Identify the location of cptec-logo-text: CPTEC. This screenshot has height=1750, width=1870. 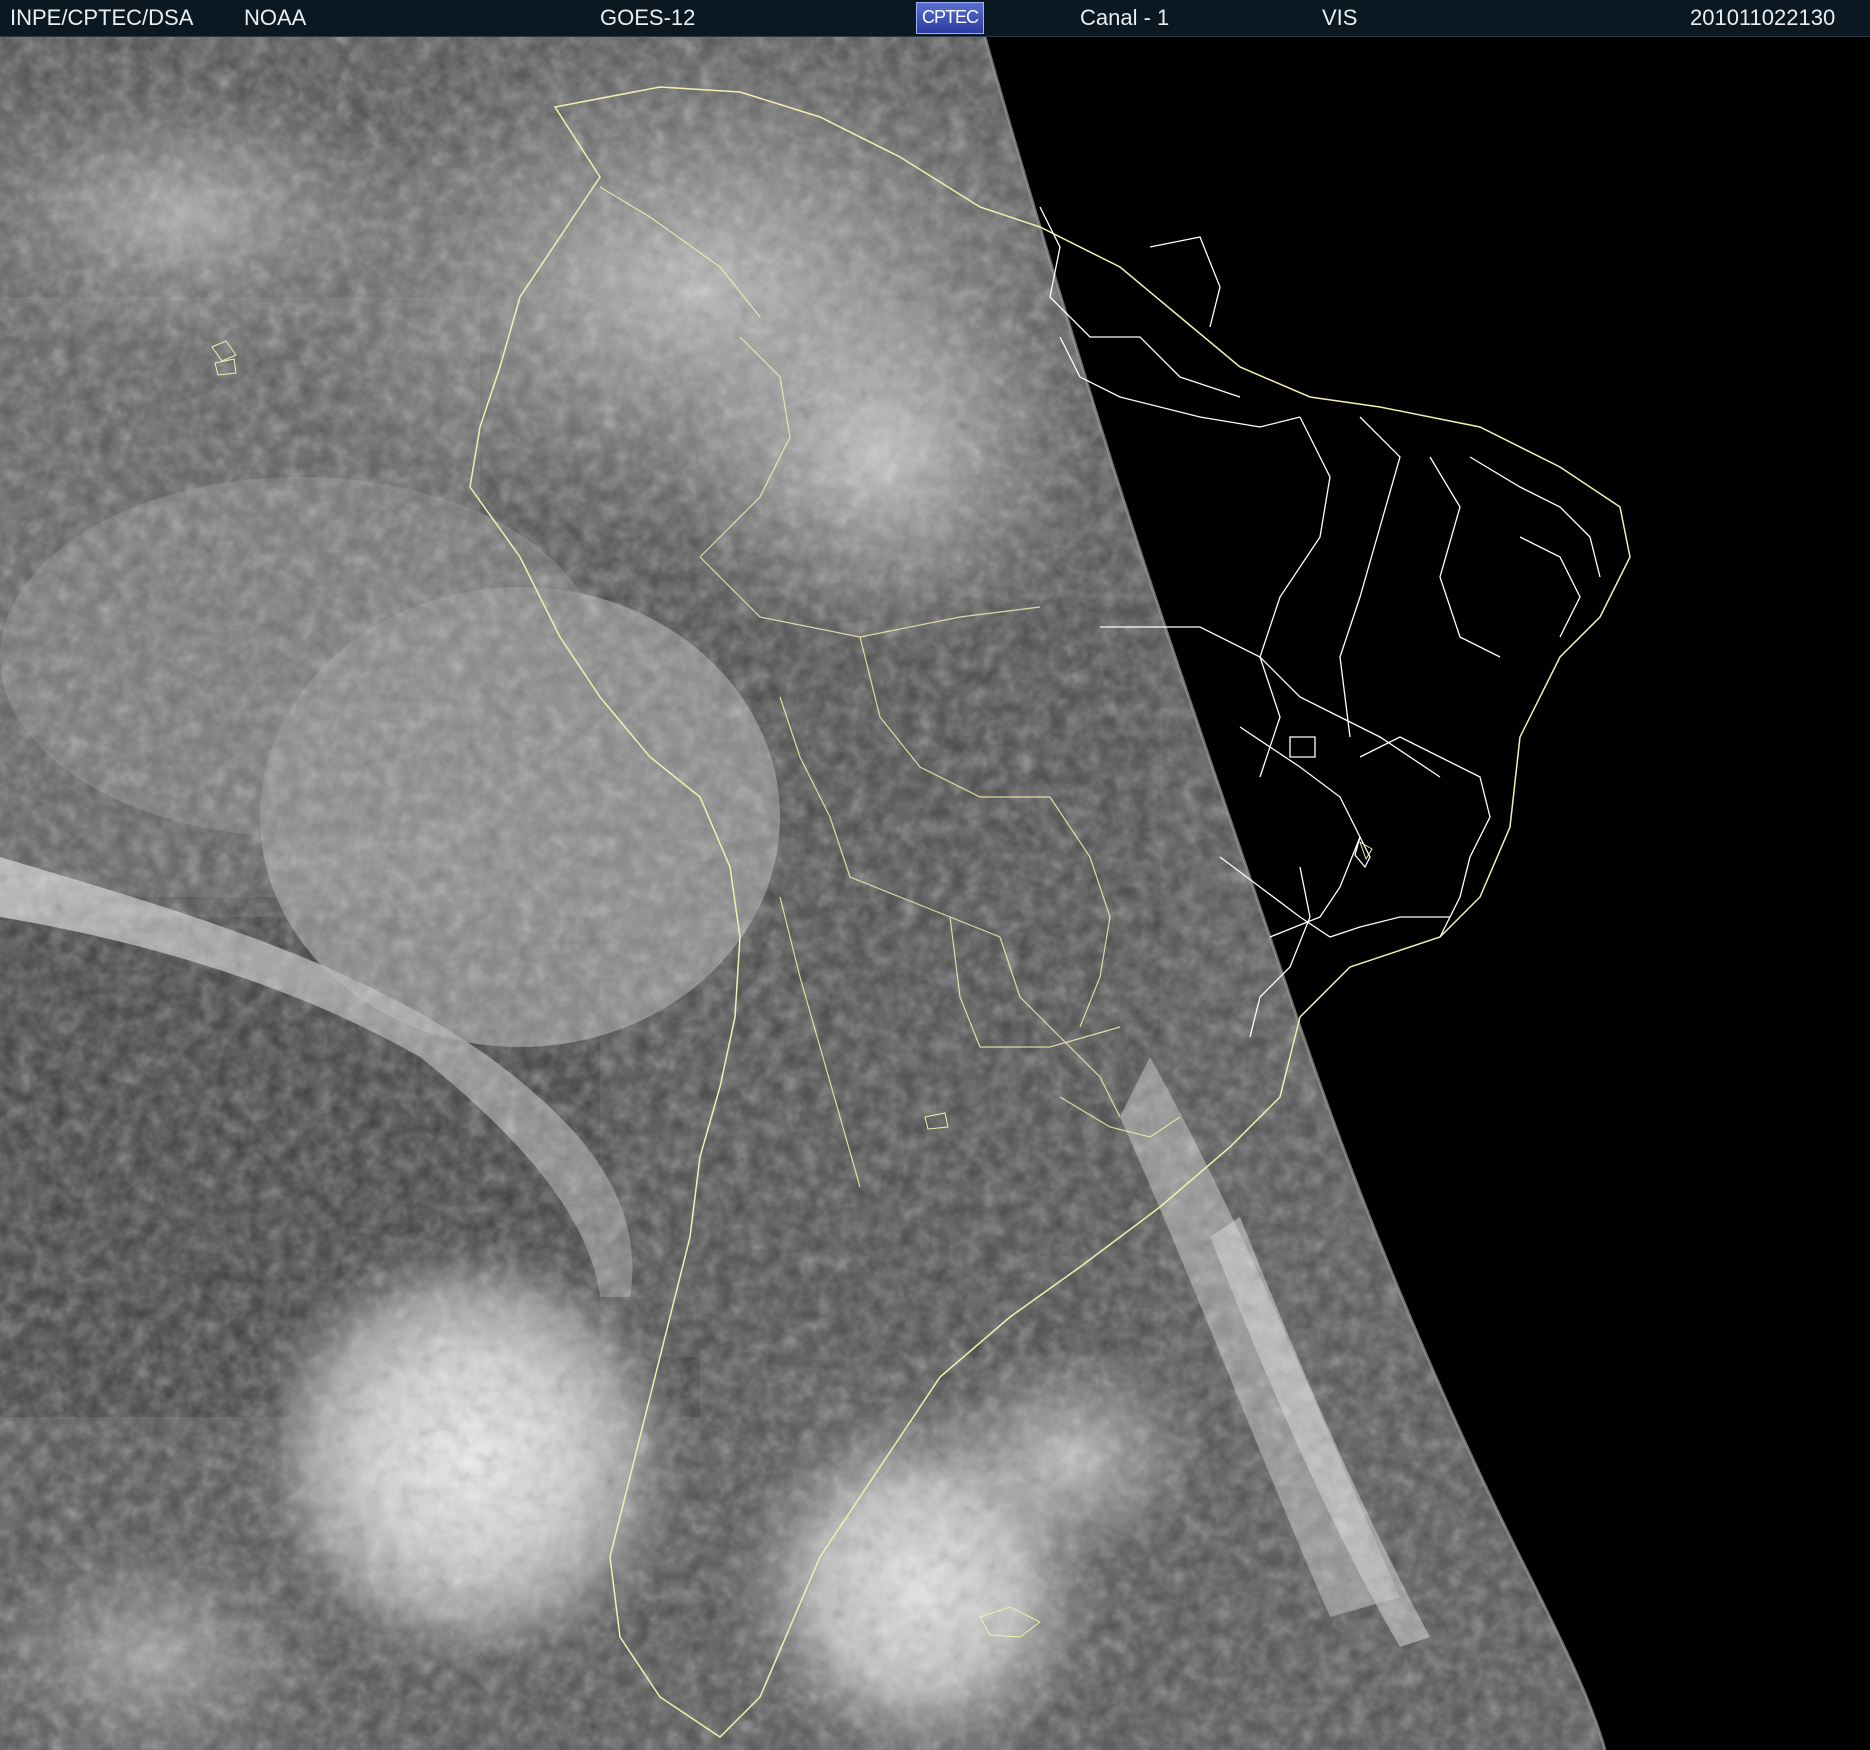
(950, 17).